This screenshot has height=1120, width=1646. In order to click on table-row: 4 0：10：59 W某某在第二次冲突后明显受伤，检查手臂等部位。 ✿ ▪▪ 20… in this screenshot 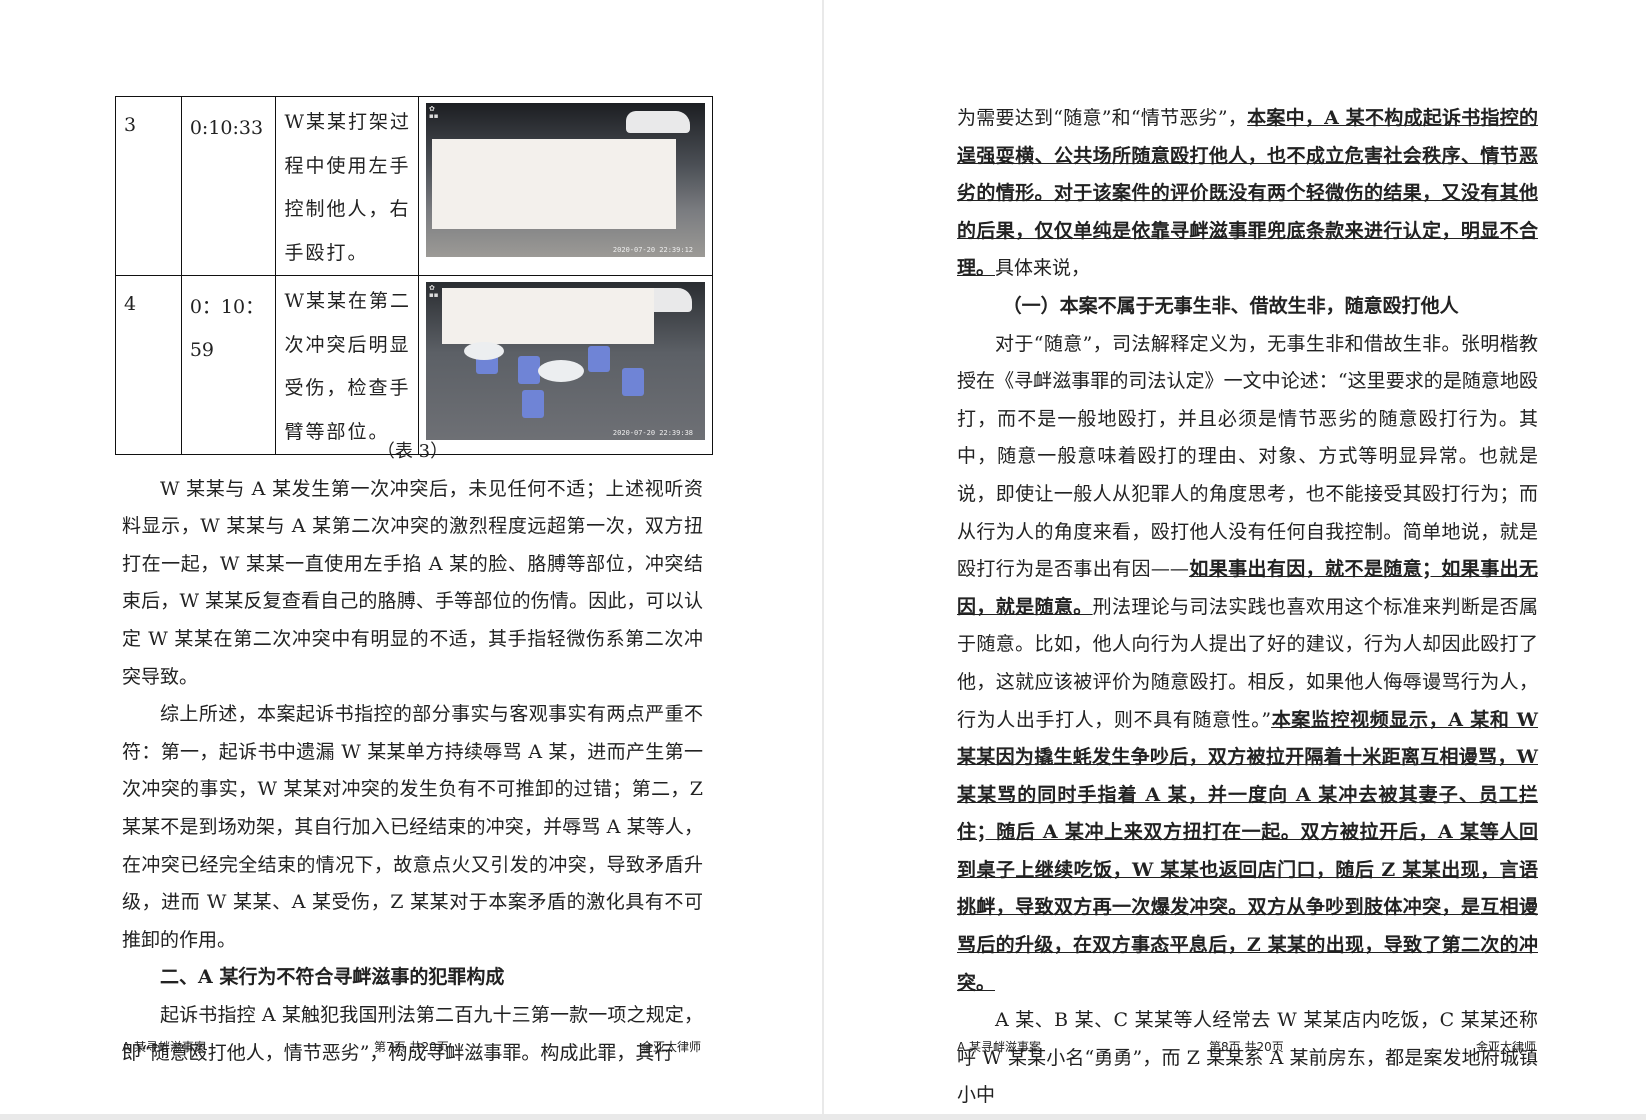, I will do `click(414, 365)`.